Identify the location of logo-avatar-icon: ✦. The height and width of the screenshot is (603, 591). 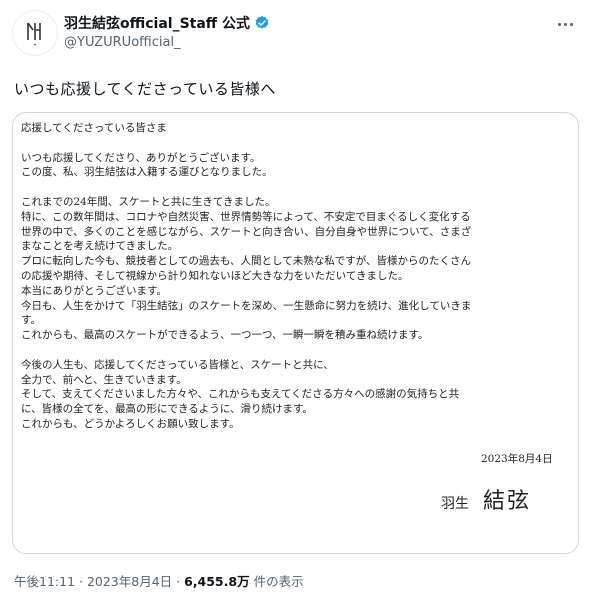
(34, 34).